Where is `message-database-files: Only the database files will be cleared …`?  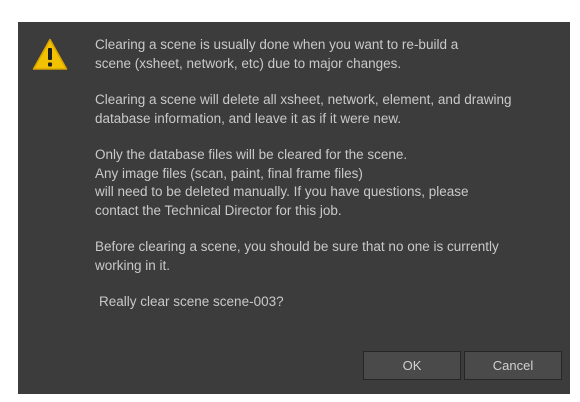 message-database-files: Only the database files will be cleared … is located at coordinates (282, 182).